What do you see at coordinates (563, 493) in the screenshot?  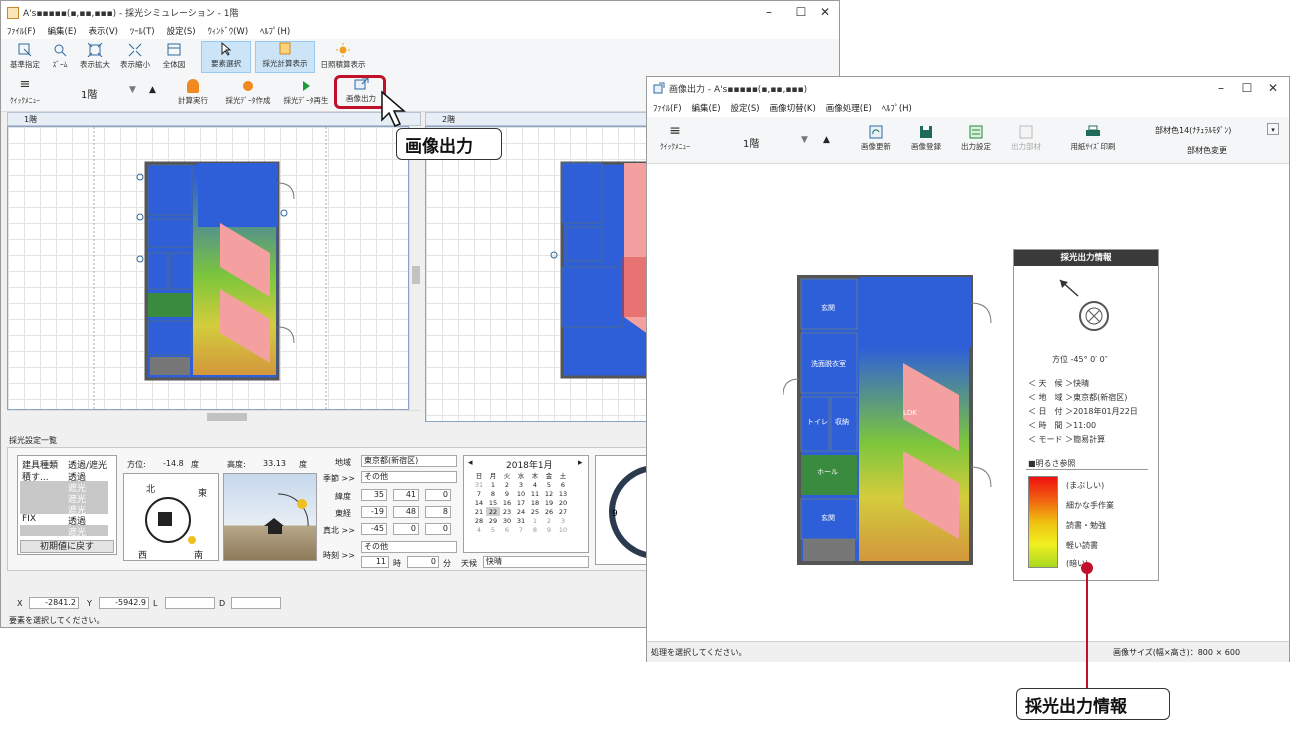 I see `calendar-day: 13` at bounding box center [563, 493].